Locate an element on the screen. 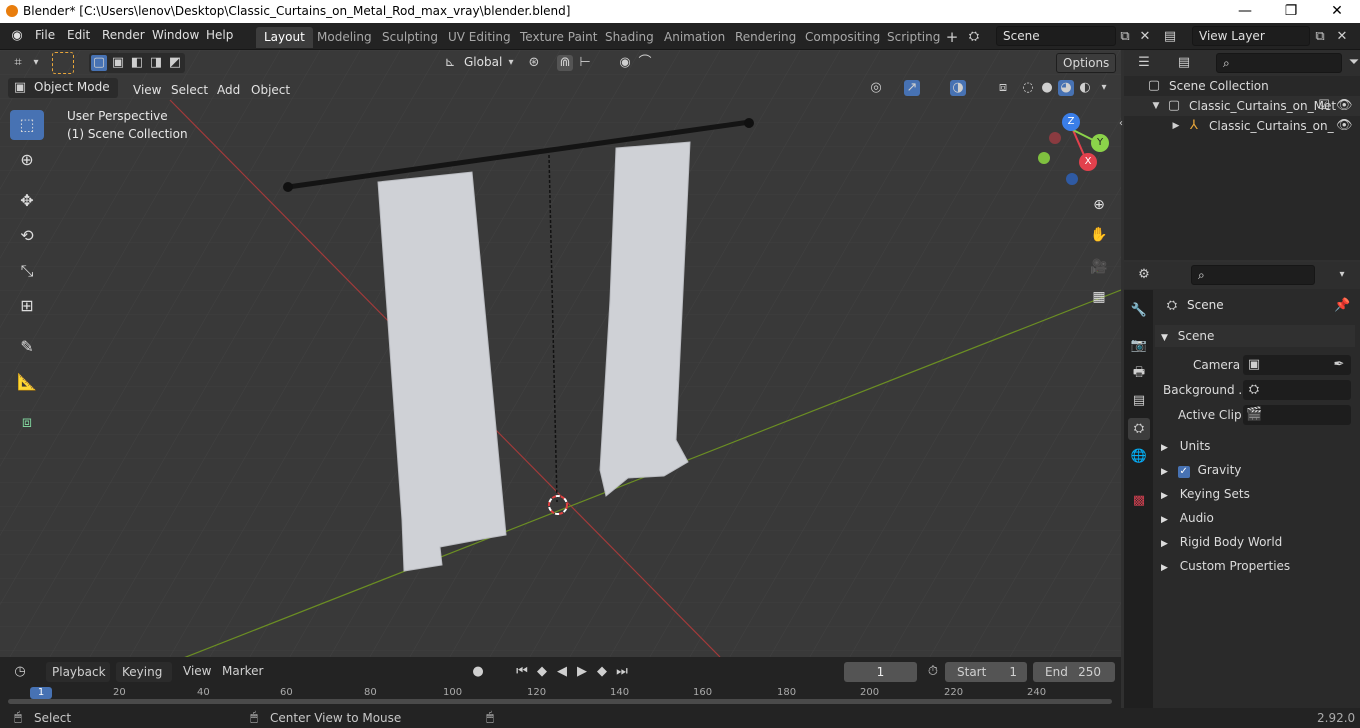  panel-audio: ▶ Audio is located at coordinates (1255, 518).